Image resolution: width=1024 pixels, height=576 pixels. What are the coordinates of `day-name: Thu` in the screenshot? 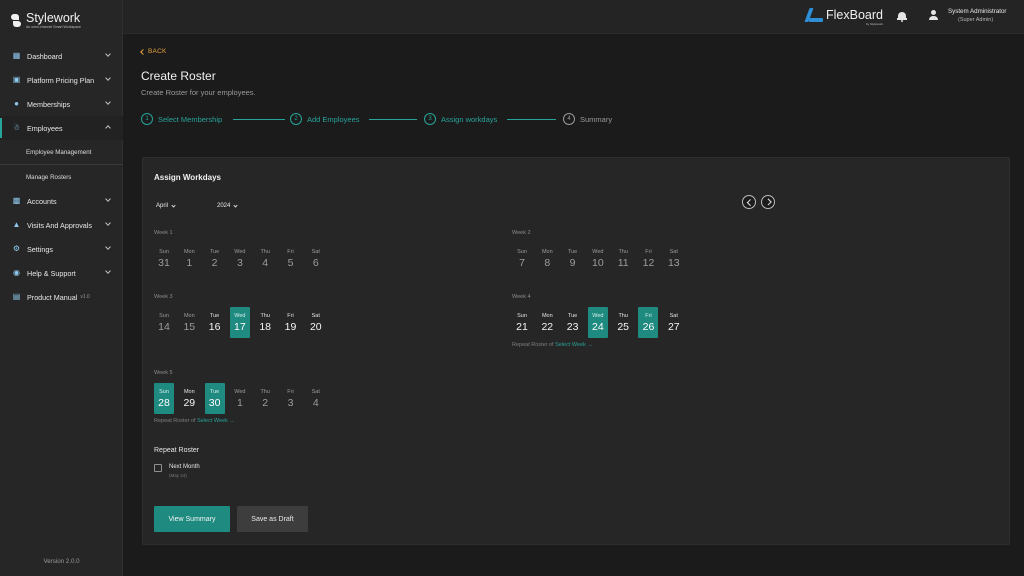 It's located at (265, 391).